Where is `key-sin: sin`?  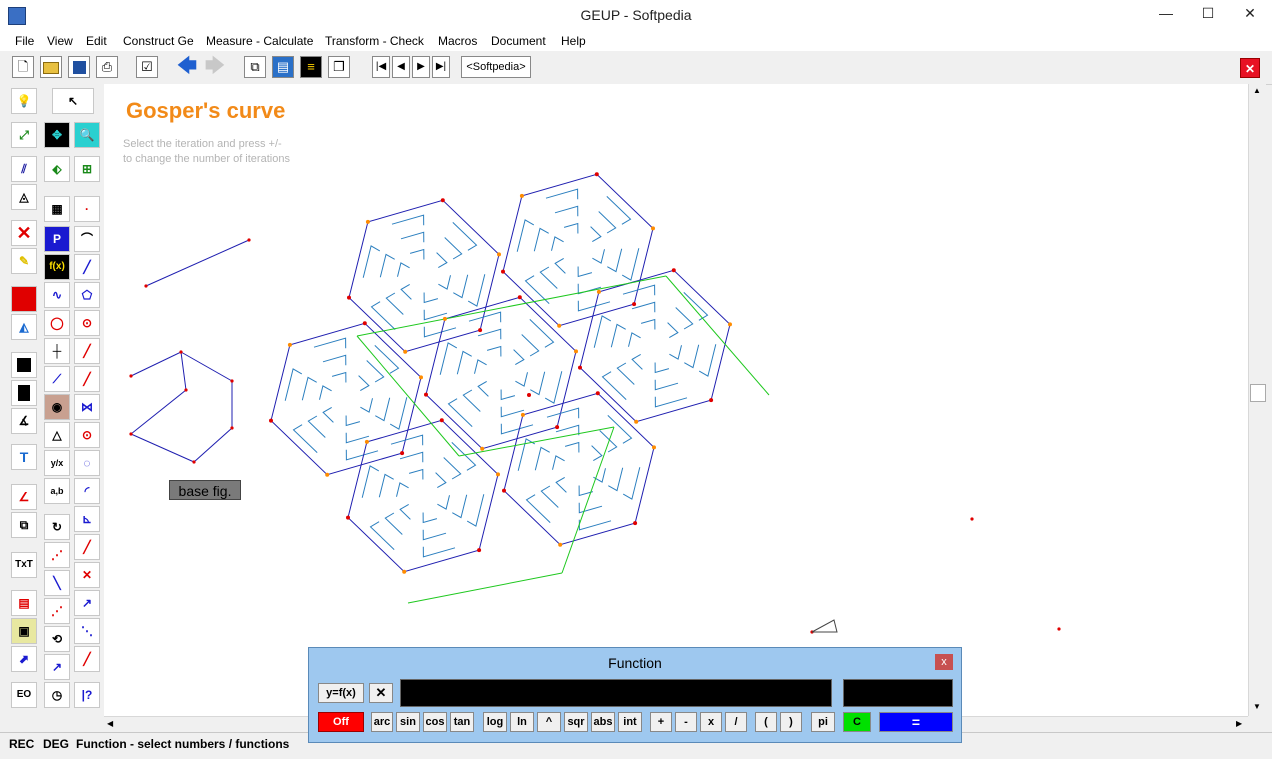
key-sin: sin is located at coordinates (408, 722).